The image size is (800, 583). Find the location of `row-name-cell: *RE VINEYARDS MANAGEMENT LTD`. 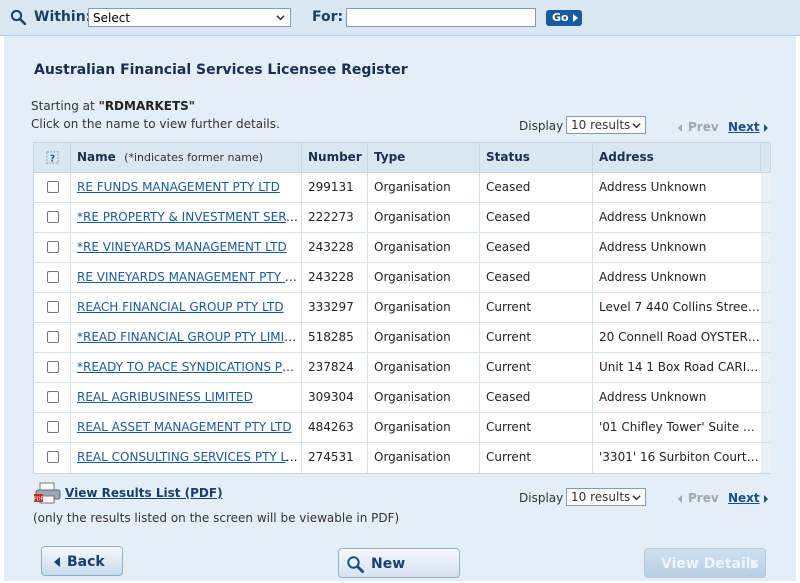

row-name-cell: *RE VINEYARDS MANAGEMENT LTD is located at coordinates (186, 247).